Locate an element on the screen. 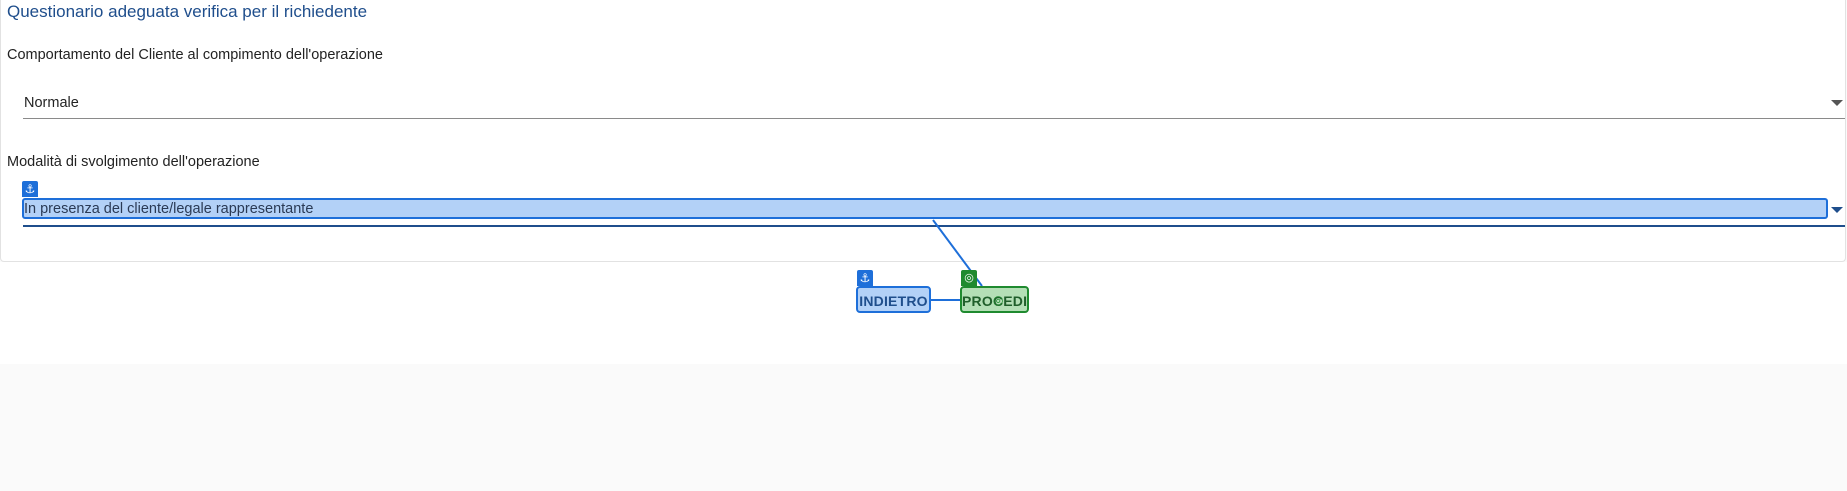 This screenshot has height=491, width=1847. behavior-select: Normale is located at coordinates (934, 105).